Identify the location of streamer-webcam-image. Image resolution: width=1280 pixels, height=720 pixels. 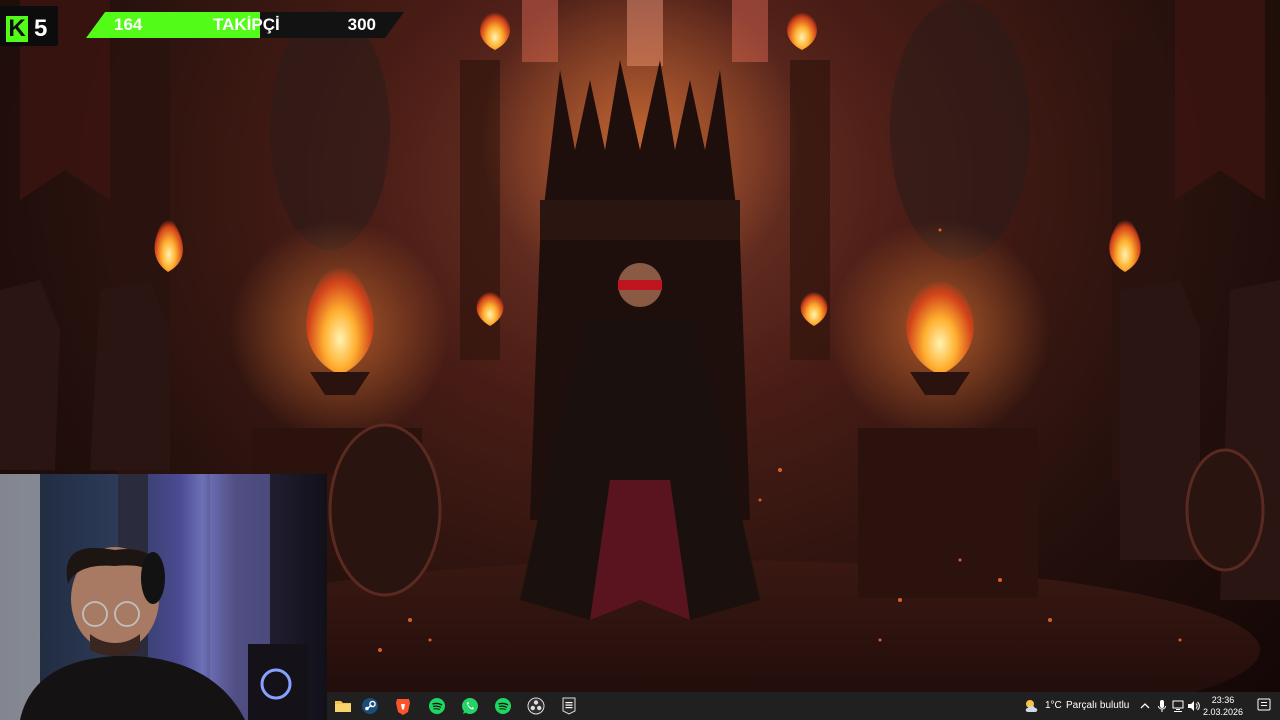
(154, 597).